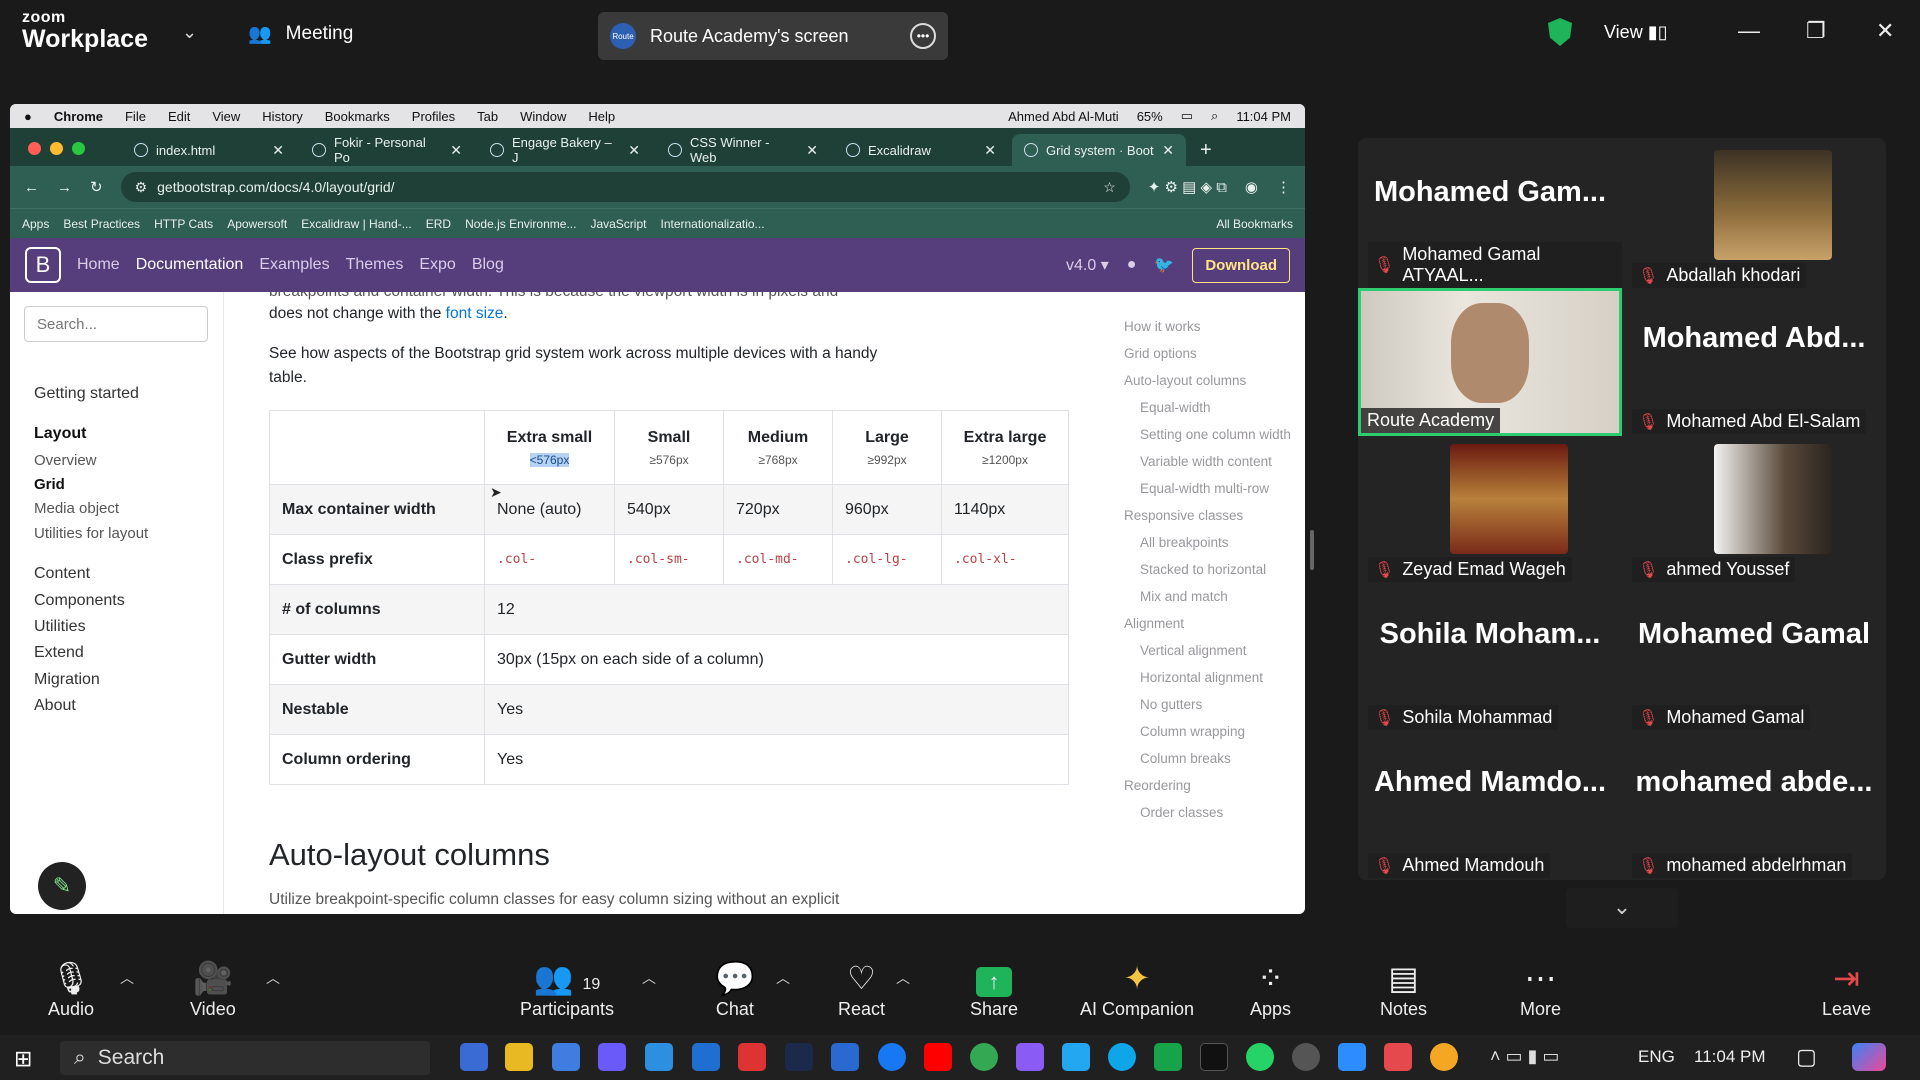 This screenshot has width=1920, height=1080. Describe the element at coordinates (1283, 187) in the screenshot. I see `menu-icon: ⋮` at that location.